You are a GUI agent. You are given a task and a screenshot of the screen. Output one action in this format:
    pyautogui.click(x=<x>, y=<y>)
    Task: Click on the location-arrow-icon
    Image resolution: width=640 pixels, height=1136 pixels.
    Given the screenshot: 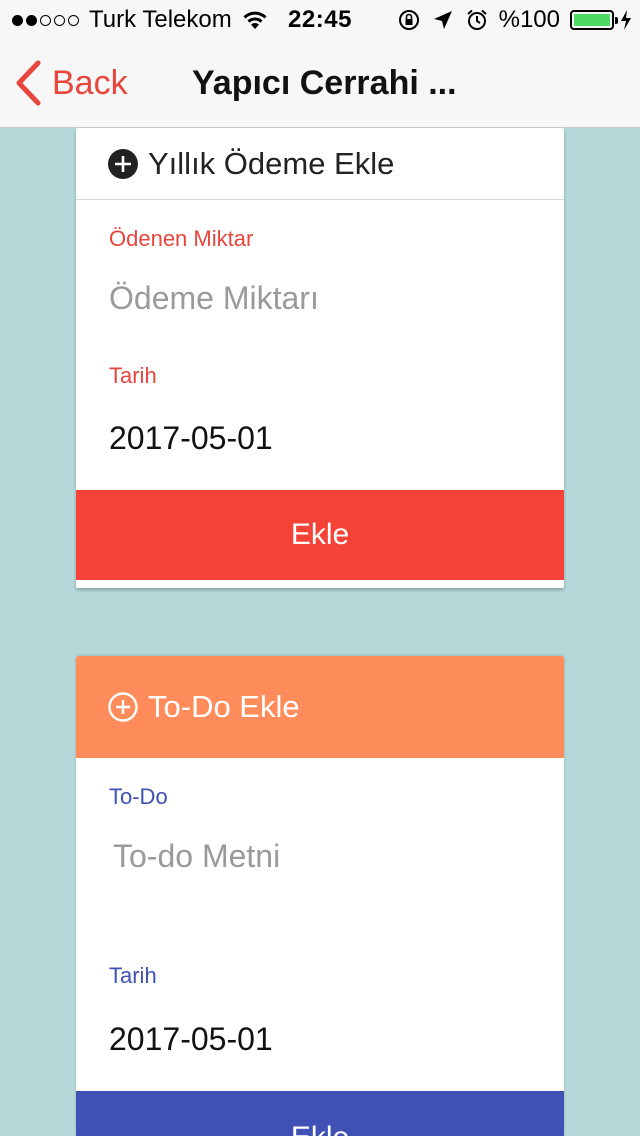 What is the action you would take?
    pyautogui.click(x=442, y=20)
    